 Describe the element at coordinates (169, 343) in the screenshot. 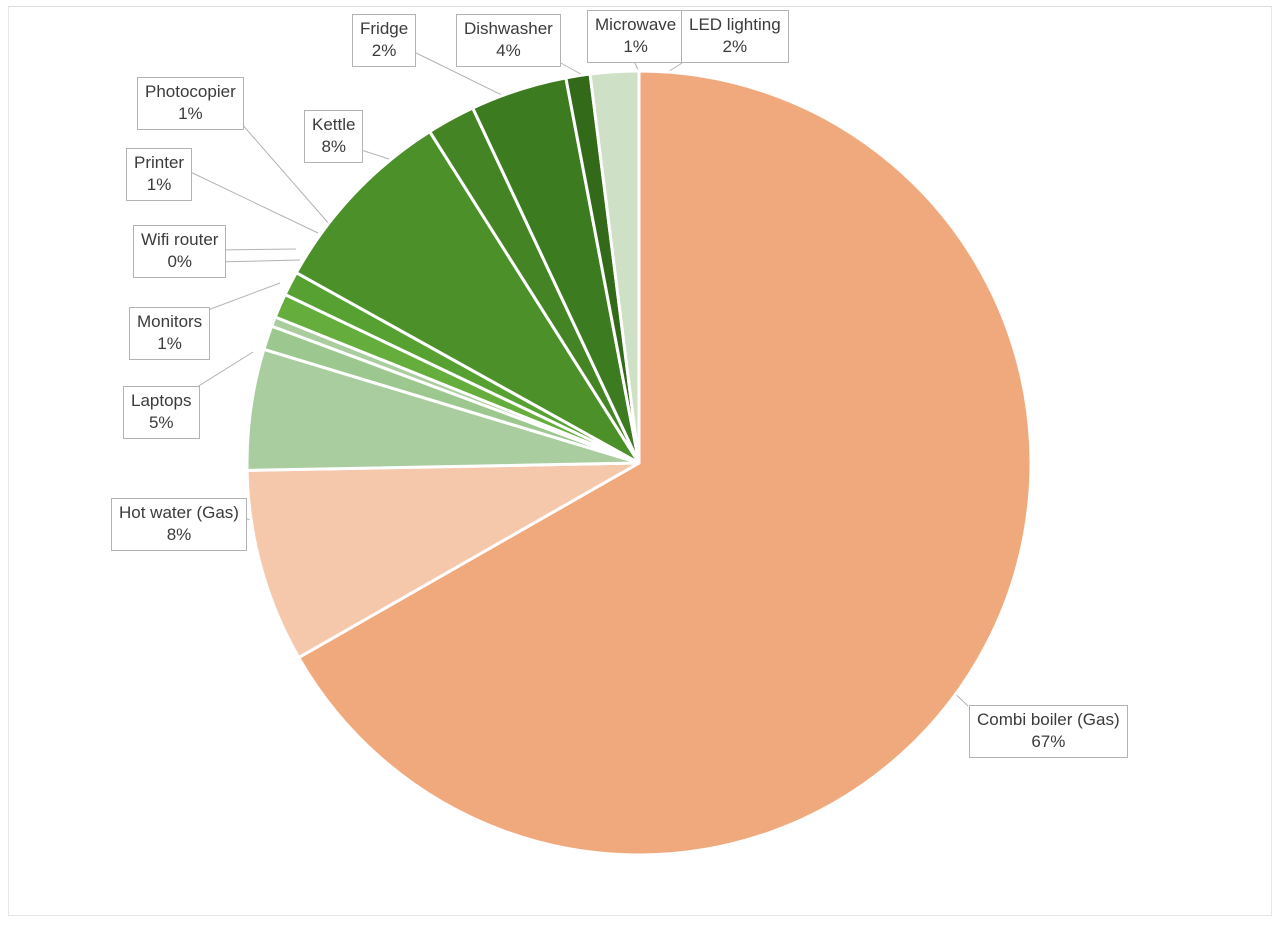

I see `data-label-monitors-percent: 1%` at that location.